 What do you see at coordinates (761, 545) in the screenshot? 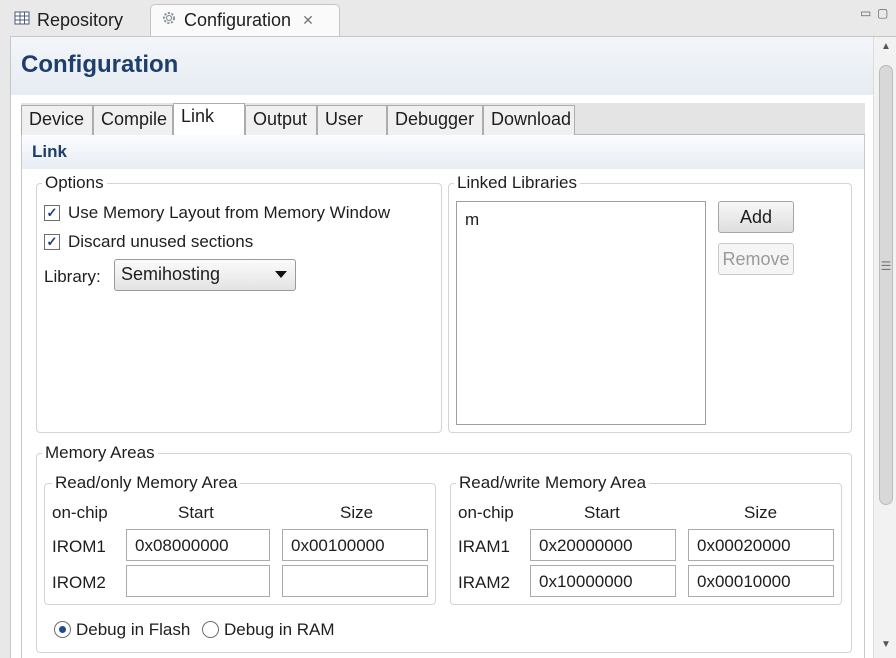
I see `iram1-size-field: 0x00020000` at bounding box center [761, 545].